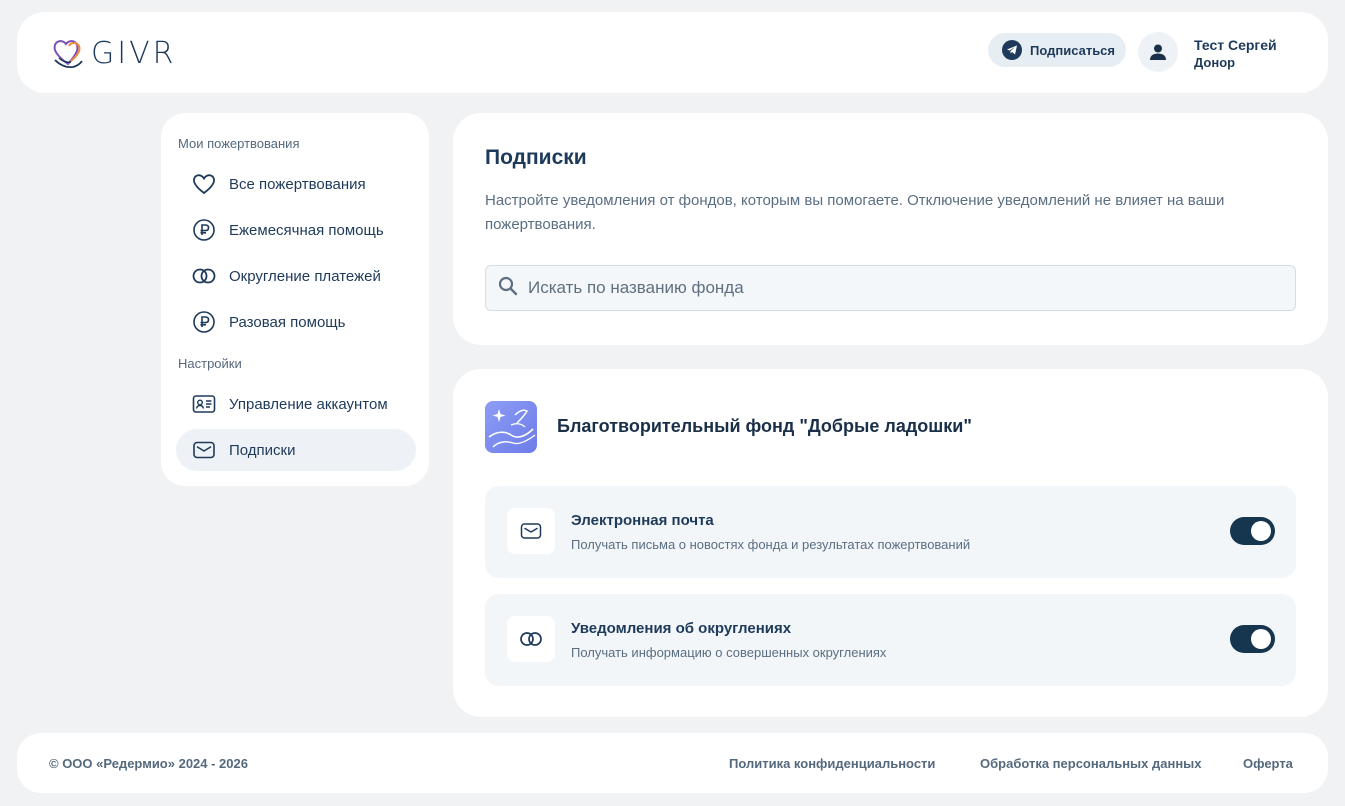 This screenshot has height=806, width=1345. I want to click on email-toggle, so click(1252, 531).